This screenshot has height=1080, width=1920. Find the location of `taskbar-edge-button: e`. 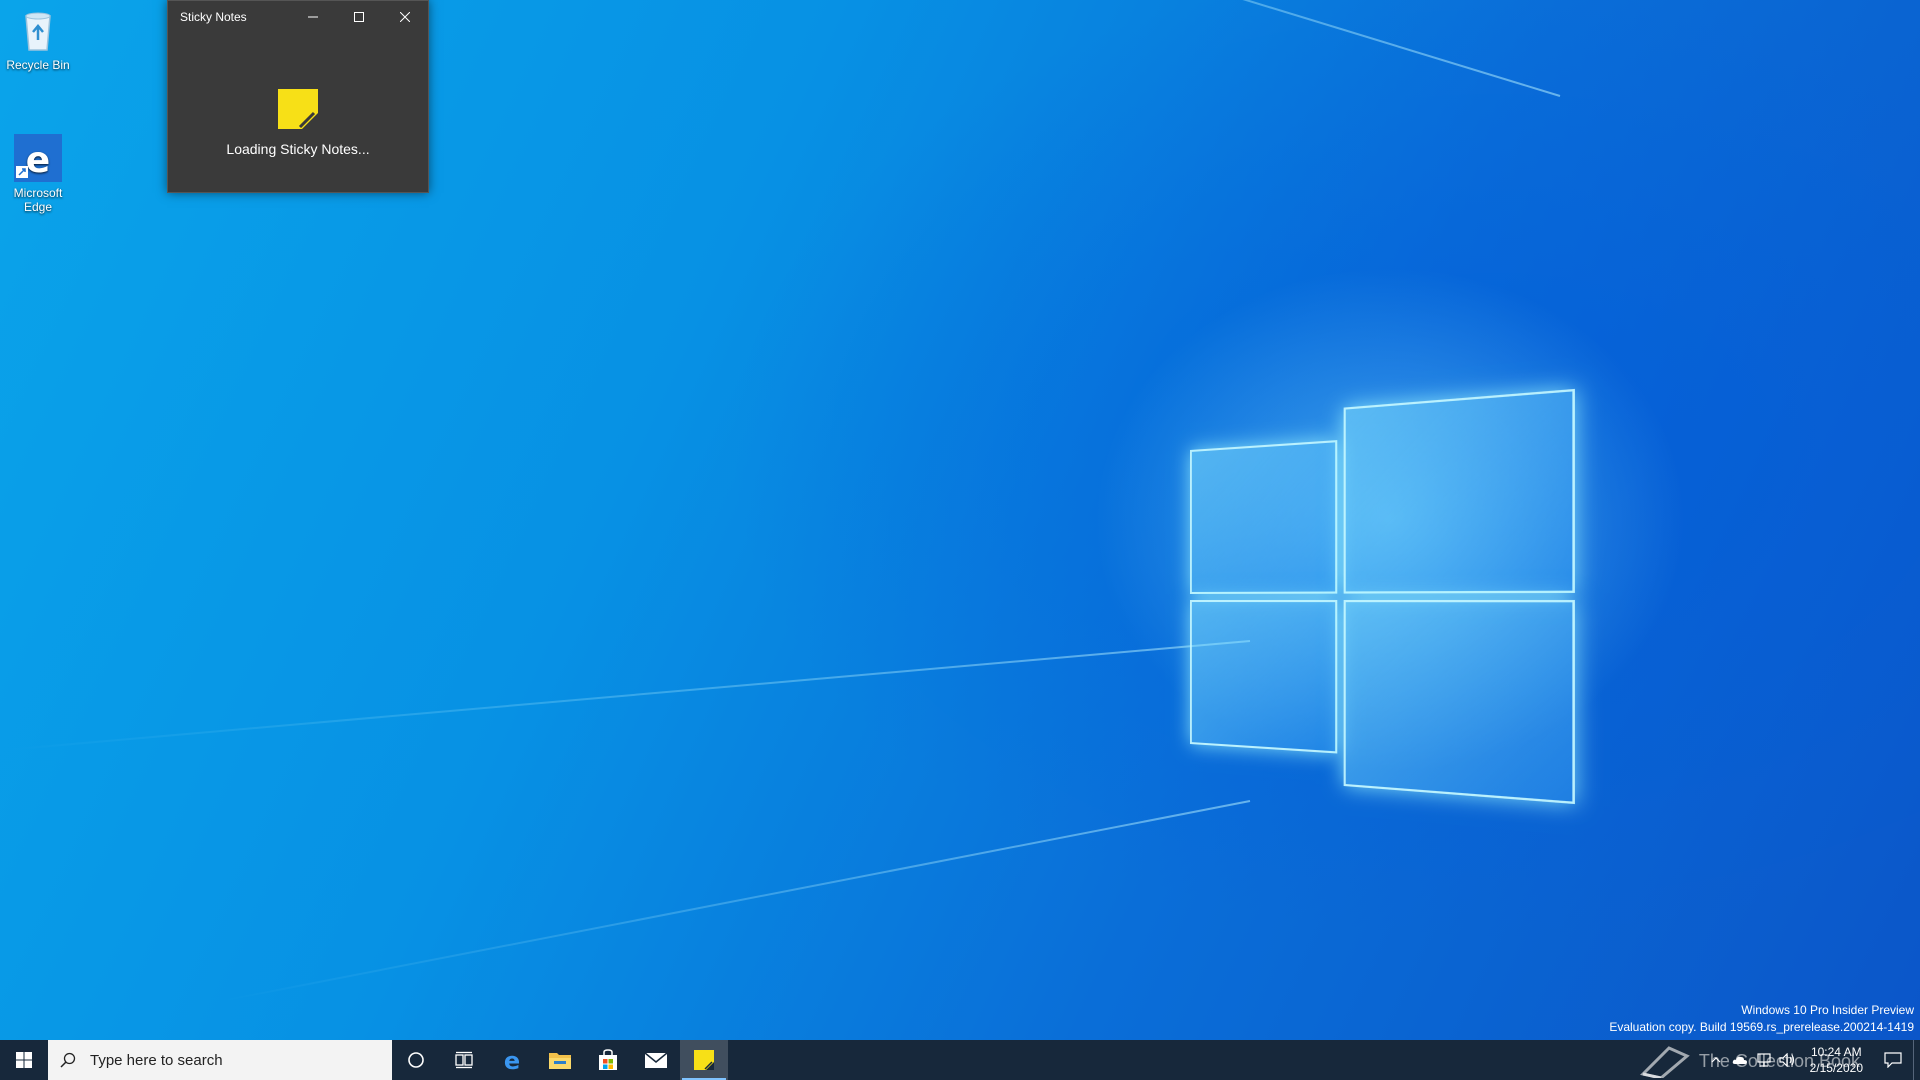

taskbar-edge-button: e is located at coordinates (512, 1060).